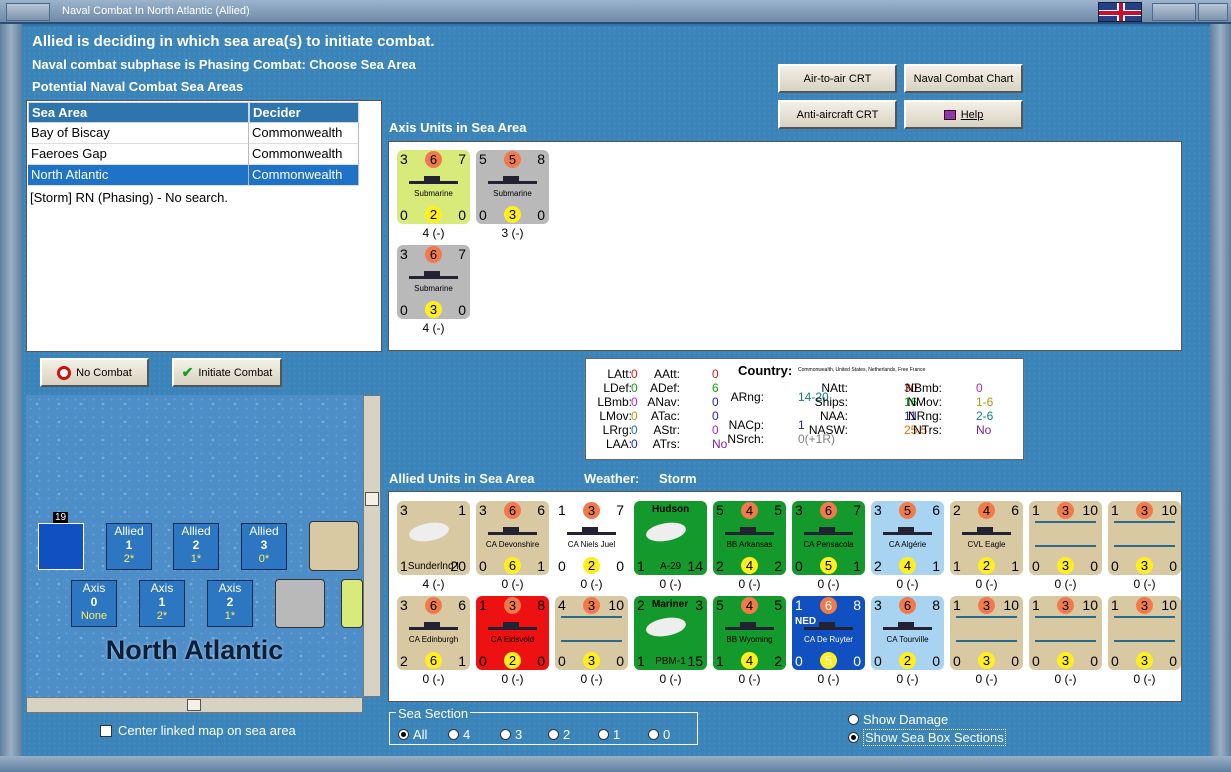 This screenshot has width=1231, height=772. What do you see at coordinates (334, 546) in the screenshot?
I see `sunderland-counter` at bounding box center [334, 546].